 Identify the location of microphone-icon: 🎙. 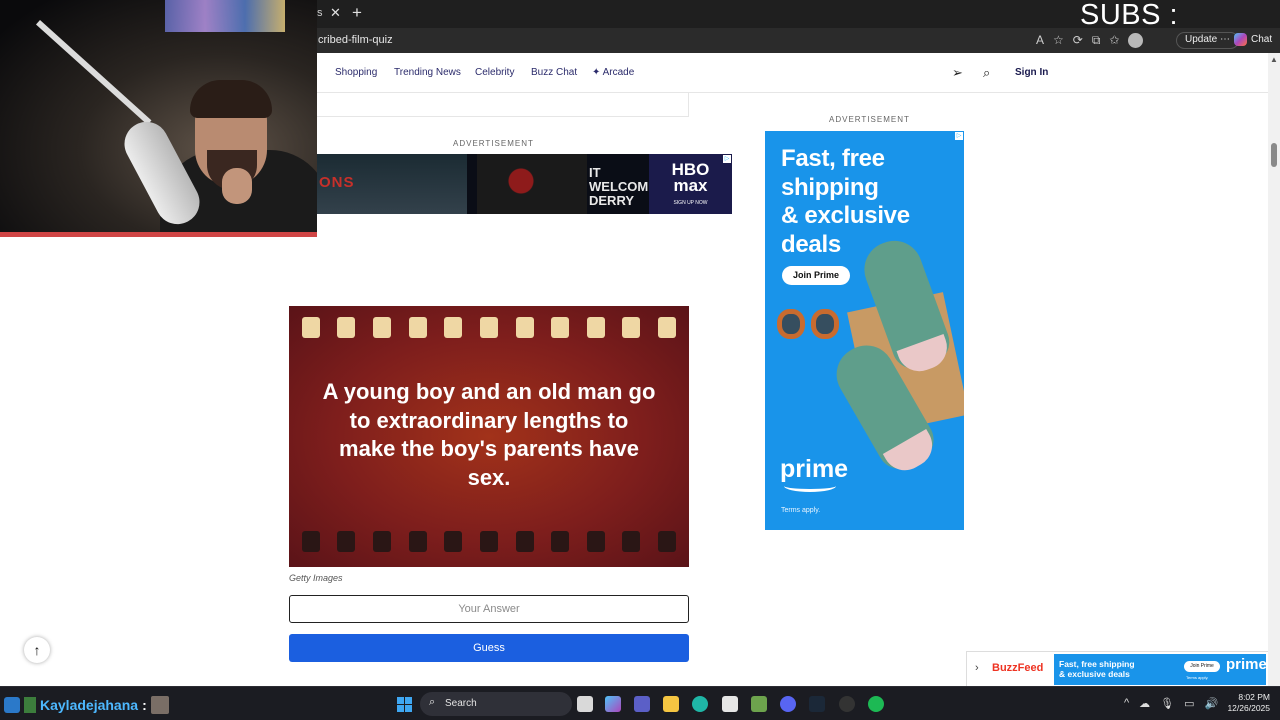
(1167, 703).